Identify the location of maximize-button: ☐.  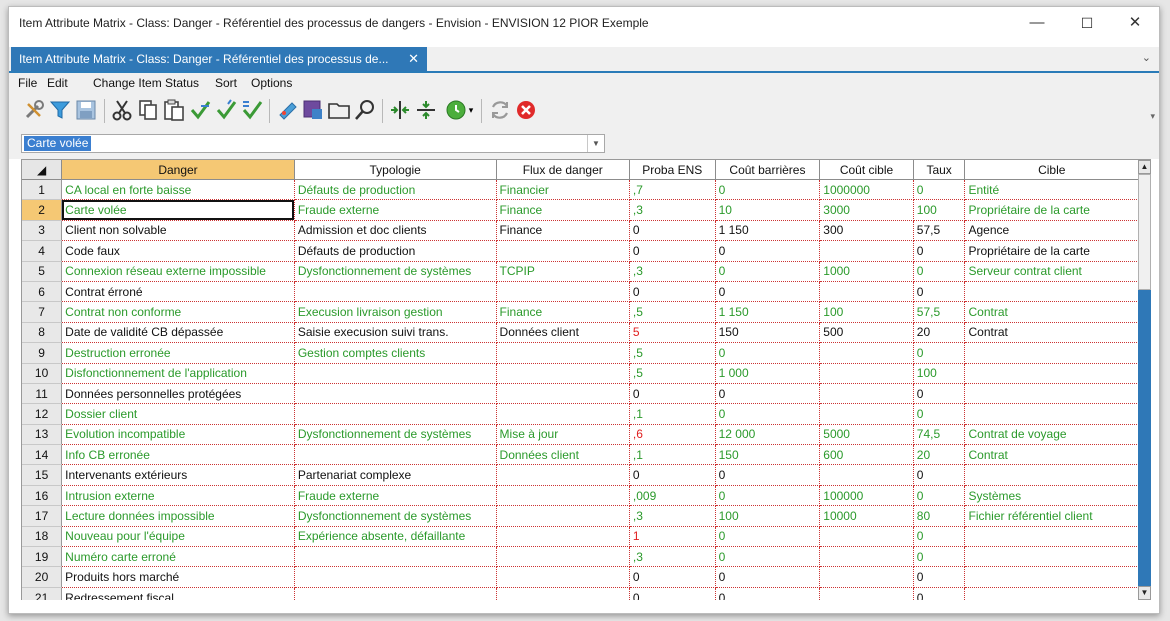
(1087, 23).